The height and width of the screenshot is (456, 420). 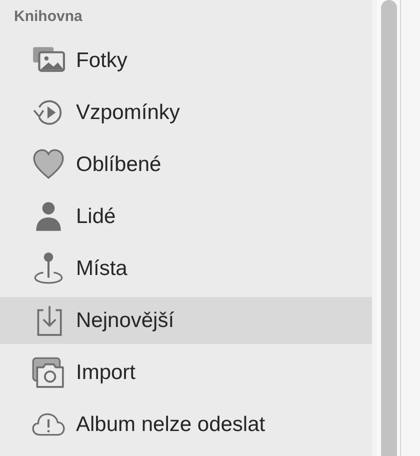 I want to click on scrollbar-thumb, so click(x=388, y=228).